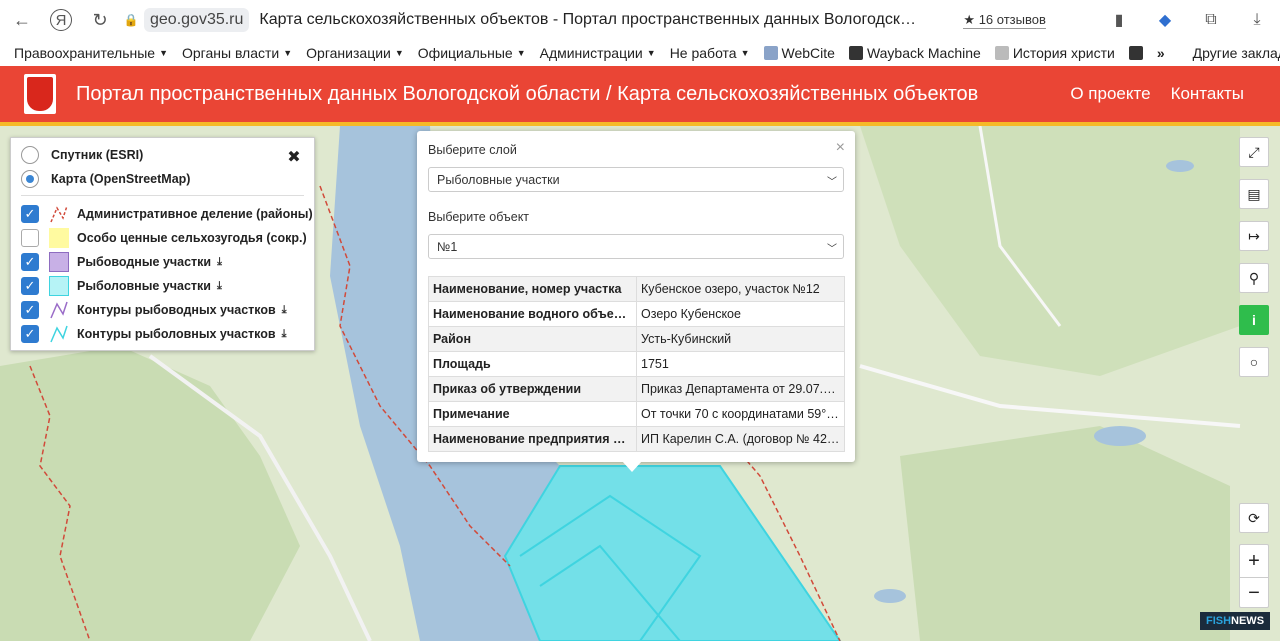 This screenshot has width=1280, height=641. I want to click on address-bar: 🔒 geo.gov35.ru, so click(186, 20).